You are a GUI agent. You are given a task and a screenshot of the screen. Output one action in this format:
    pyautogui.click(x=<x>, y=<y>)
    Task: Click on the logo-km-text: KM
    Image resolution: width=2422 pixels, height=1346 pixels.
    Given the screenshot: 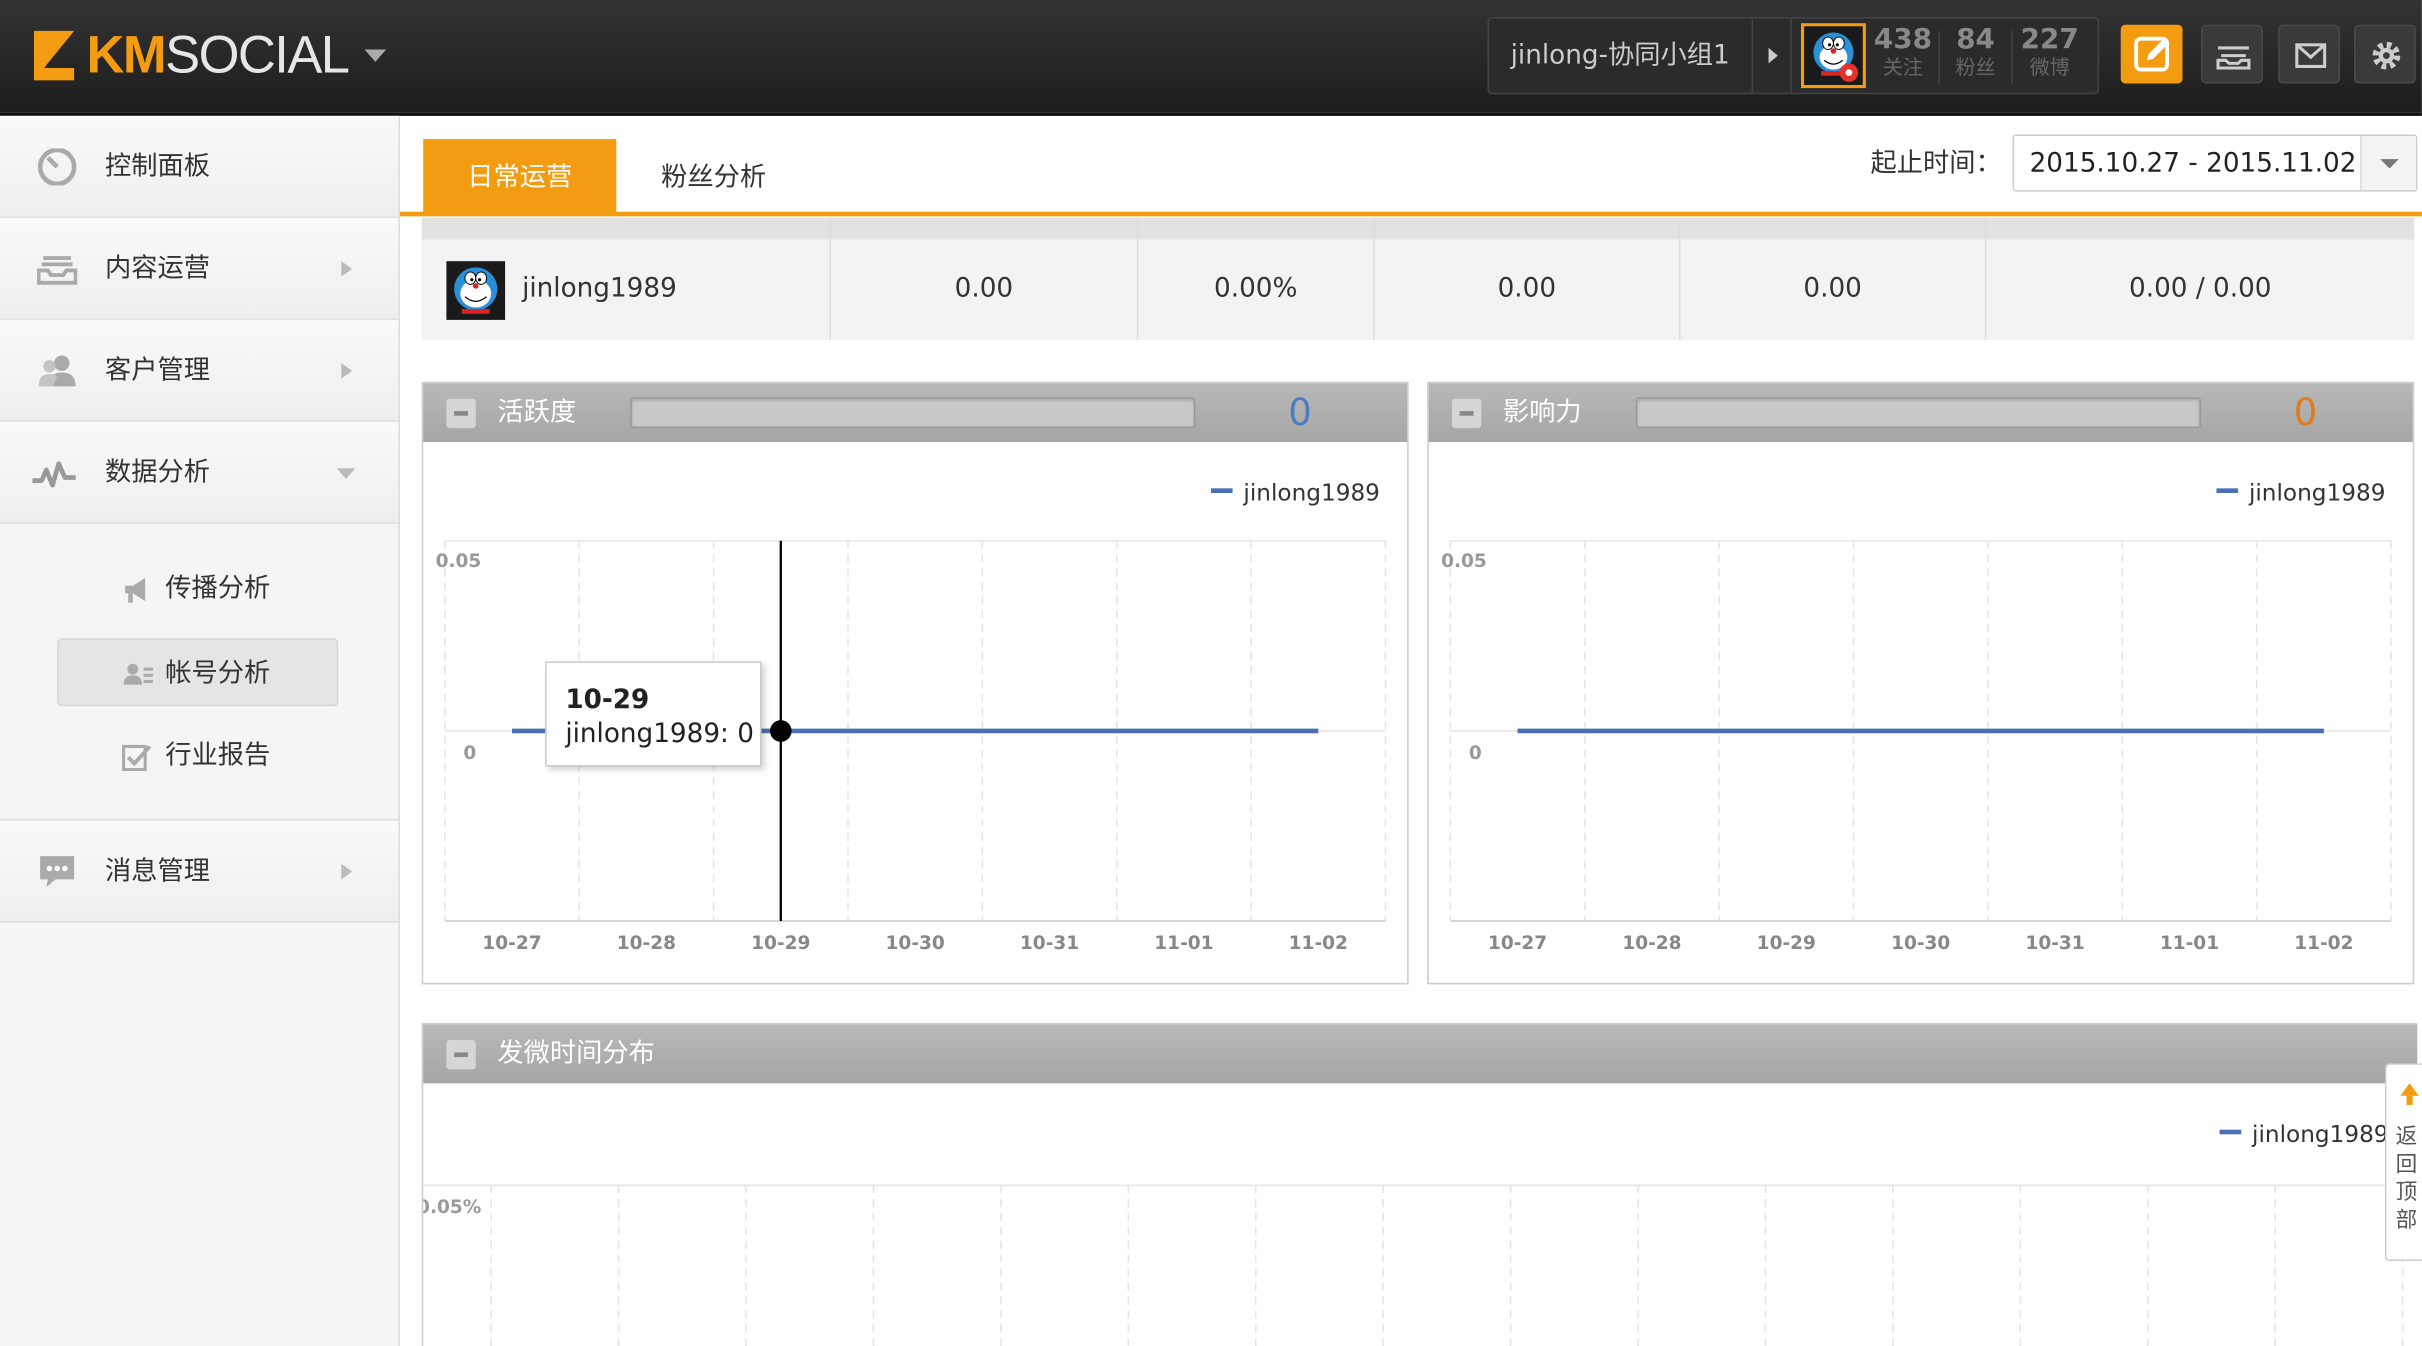 What is the action you would take?
    pyautogui.click(x=126, y=55)
    